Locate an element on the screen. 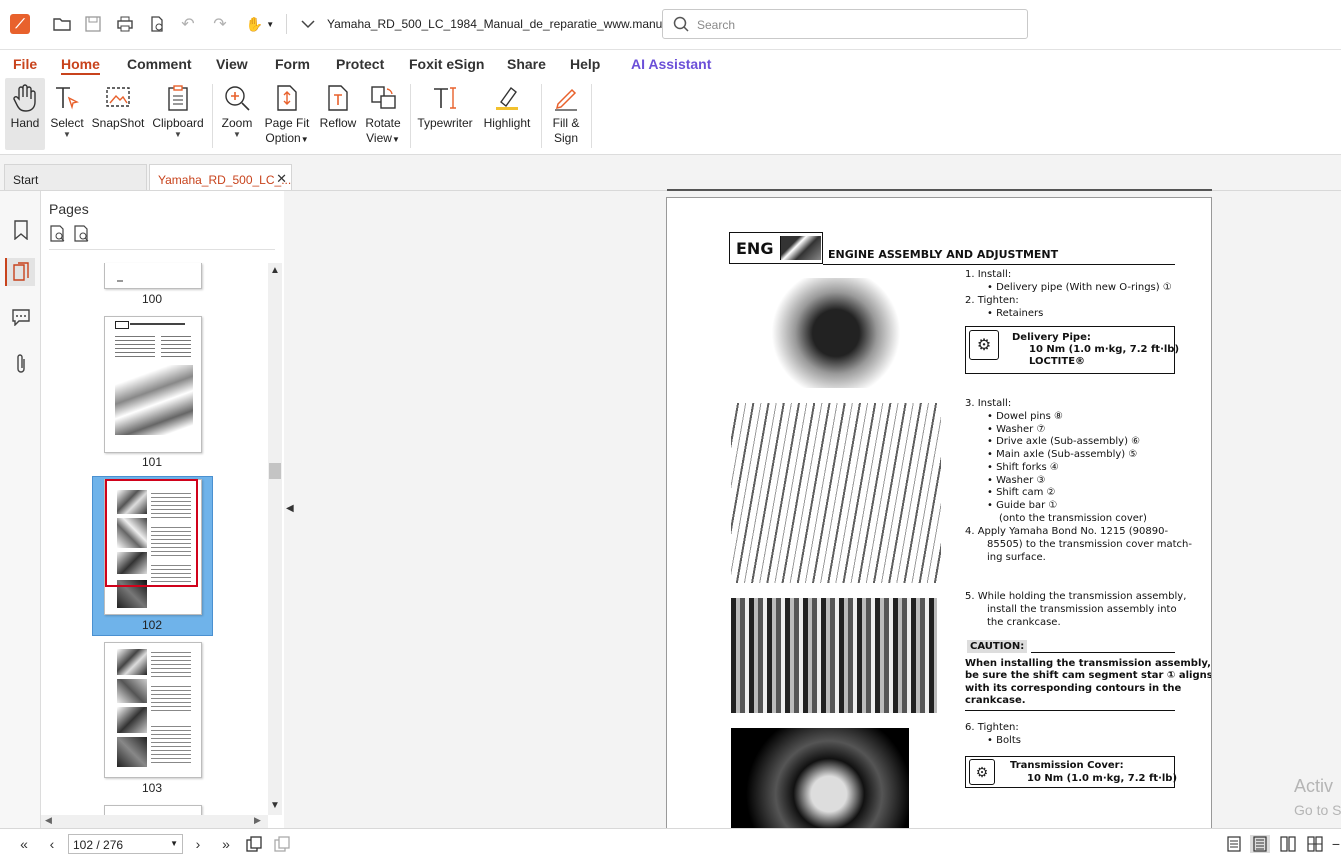 The height and width of the screenshot is (861, 1341). menu-view: View is located at coordinates (232, 64).